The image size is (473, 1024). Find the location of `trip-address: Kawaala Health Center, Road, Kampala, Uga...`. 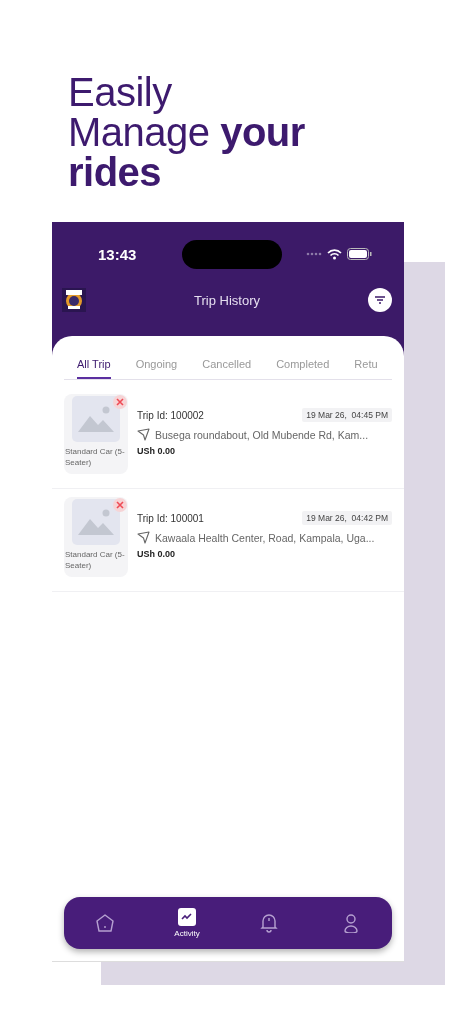

trip-address: Kawaala Health Center, Road, Kampala, Uga... is located at coordinates (265, 537).